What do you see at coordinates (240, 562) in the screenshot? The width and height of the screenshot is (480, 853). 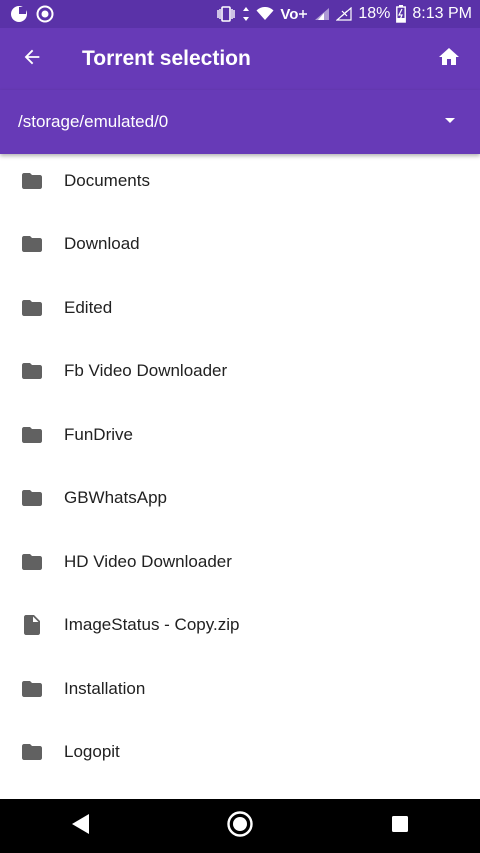 I see `file-list-item: HD Video Downloader` at bounding box center [240, 562].